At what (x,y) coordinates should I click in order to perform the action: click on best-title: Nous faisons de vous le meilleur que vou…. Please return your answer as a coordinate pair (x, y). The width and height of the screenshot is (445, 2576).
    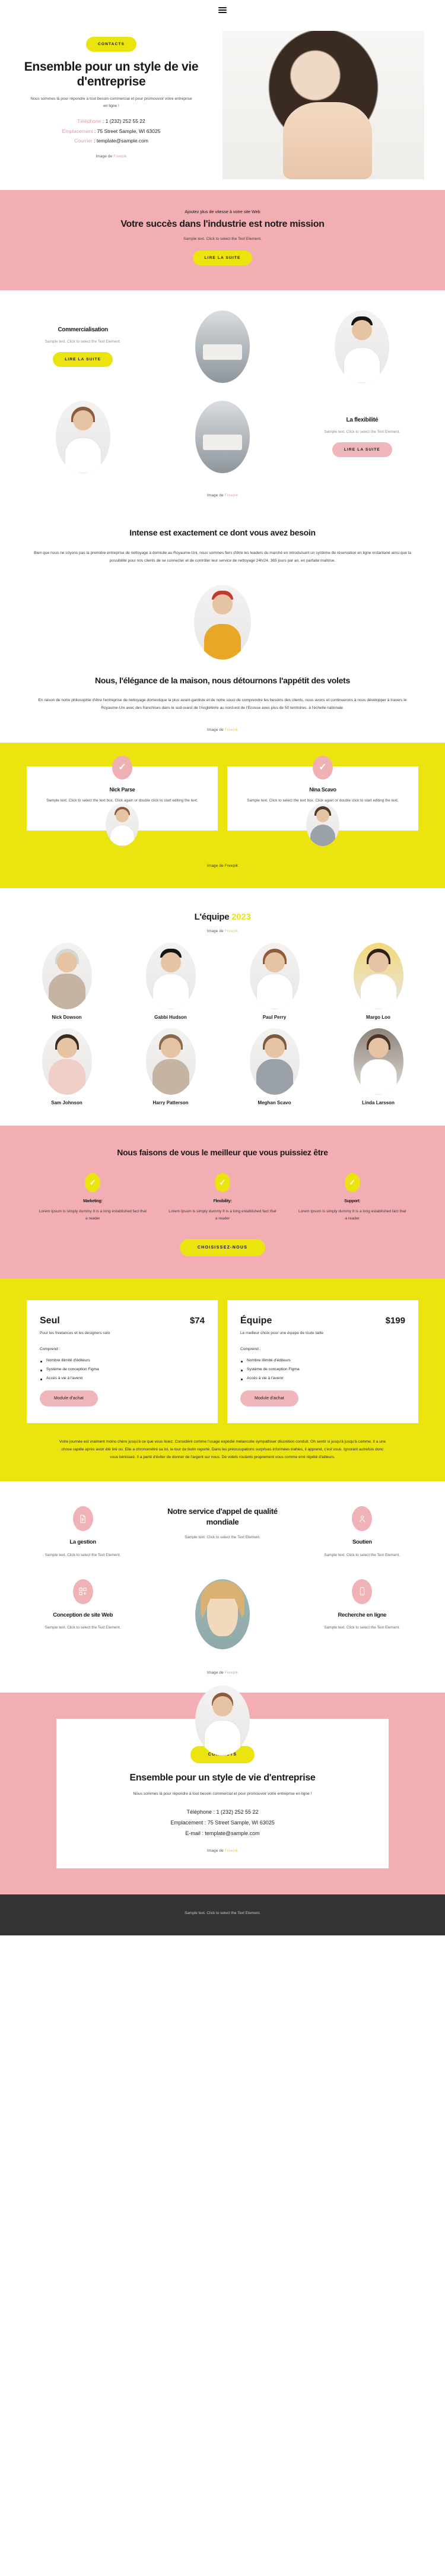
    Looking at the image, I should click on (223, 1153).